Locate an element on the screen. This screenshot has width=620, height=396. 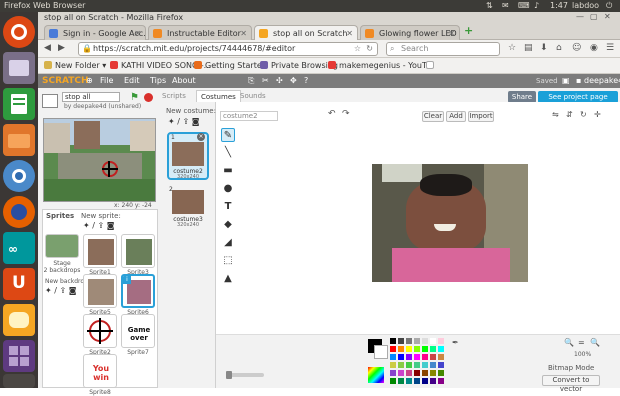
stop-icon is located at coordinates (148, 97).